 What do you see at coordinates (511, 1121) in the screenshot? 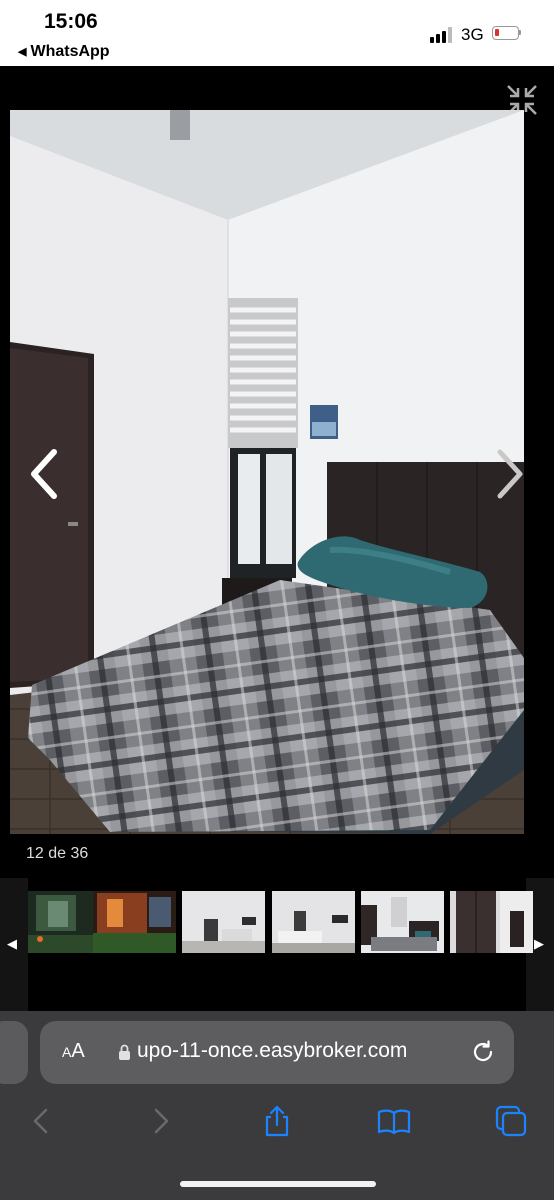
I see `tabs-icon` at bounding box center [511, 1121].